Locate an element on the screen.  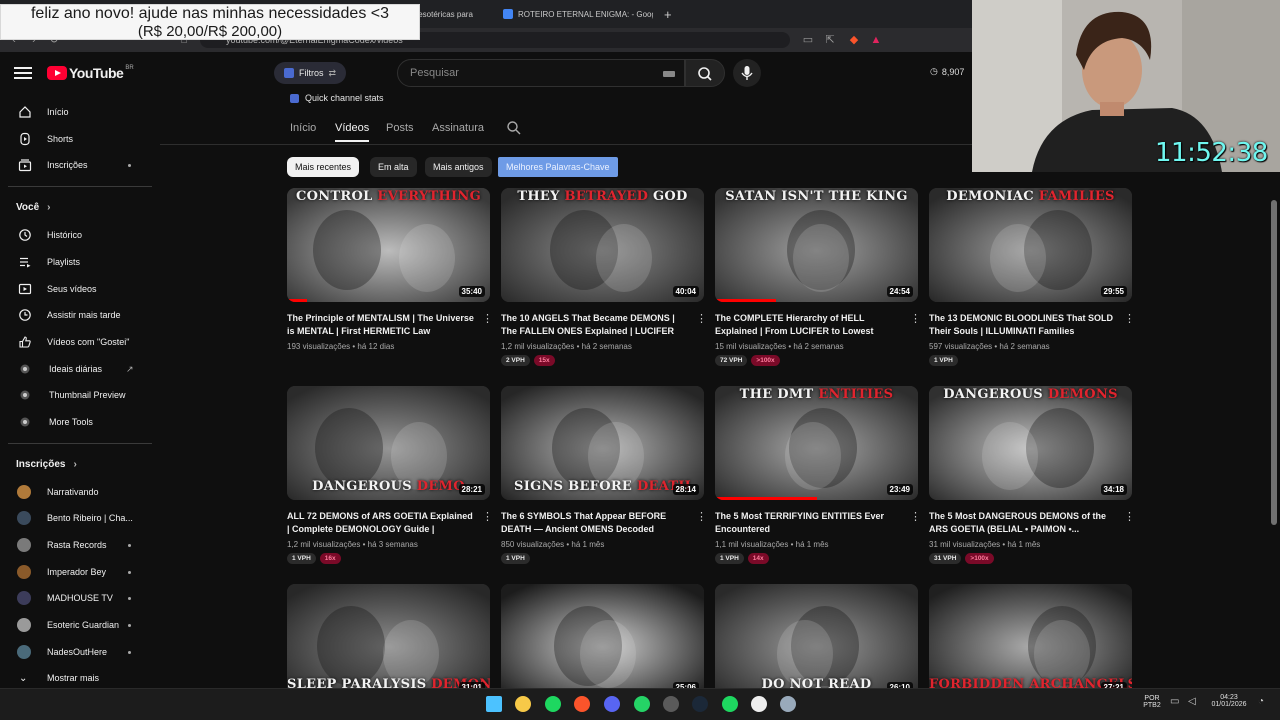
you-section-heading: Você › is located at coordinates (33, 207).